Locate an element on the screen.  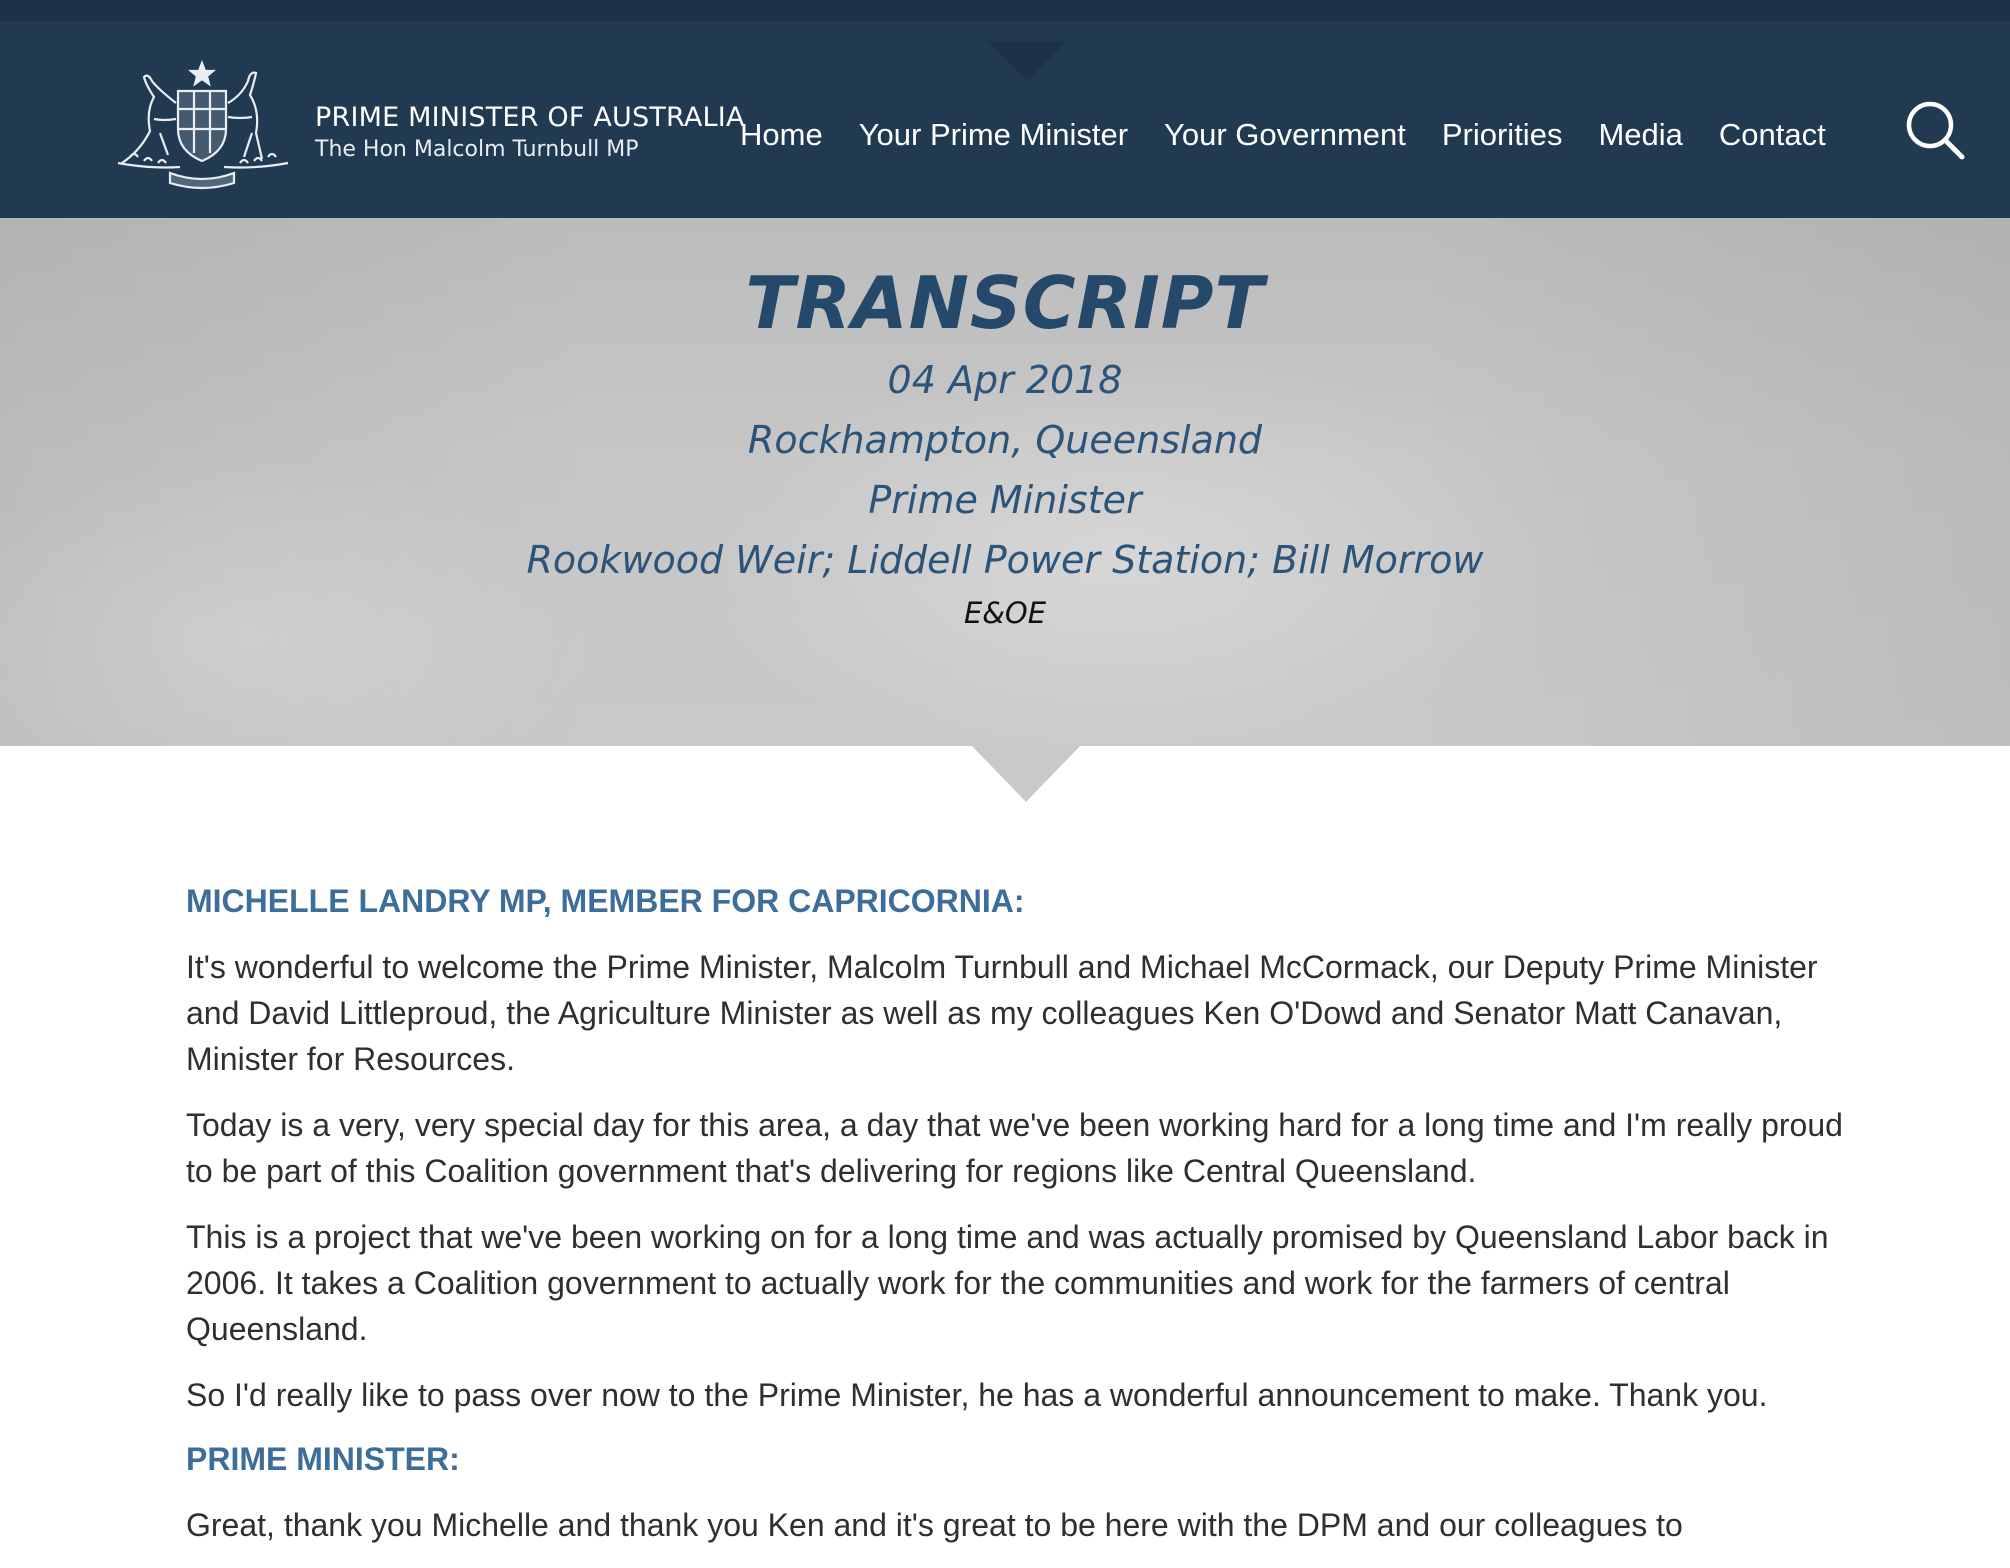
page-title: TRANSCRIPT is located at coordinates (1005, 303).